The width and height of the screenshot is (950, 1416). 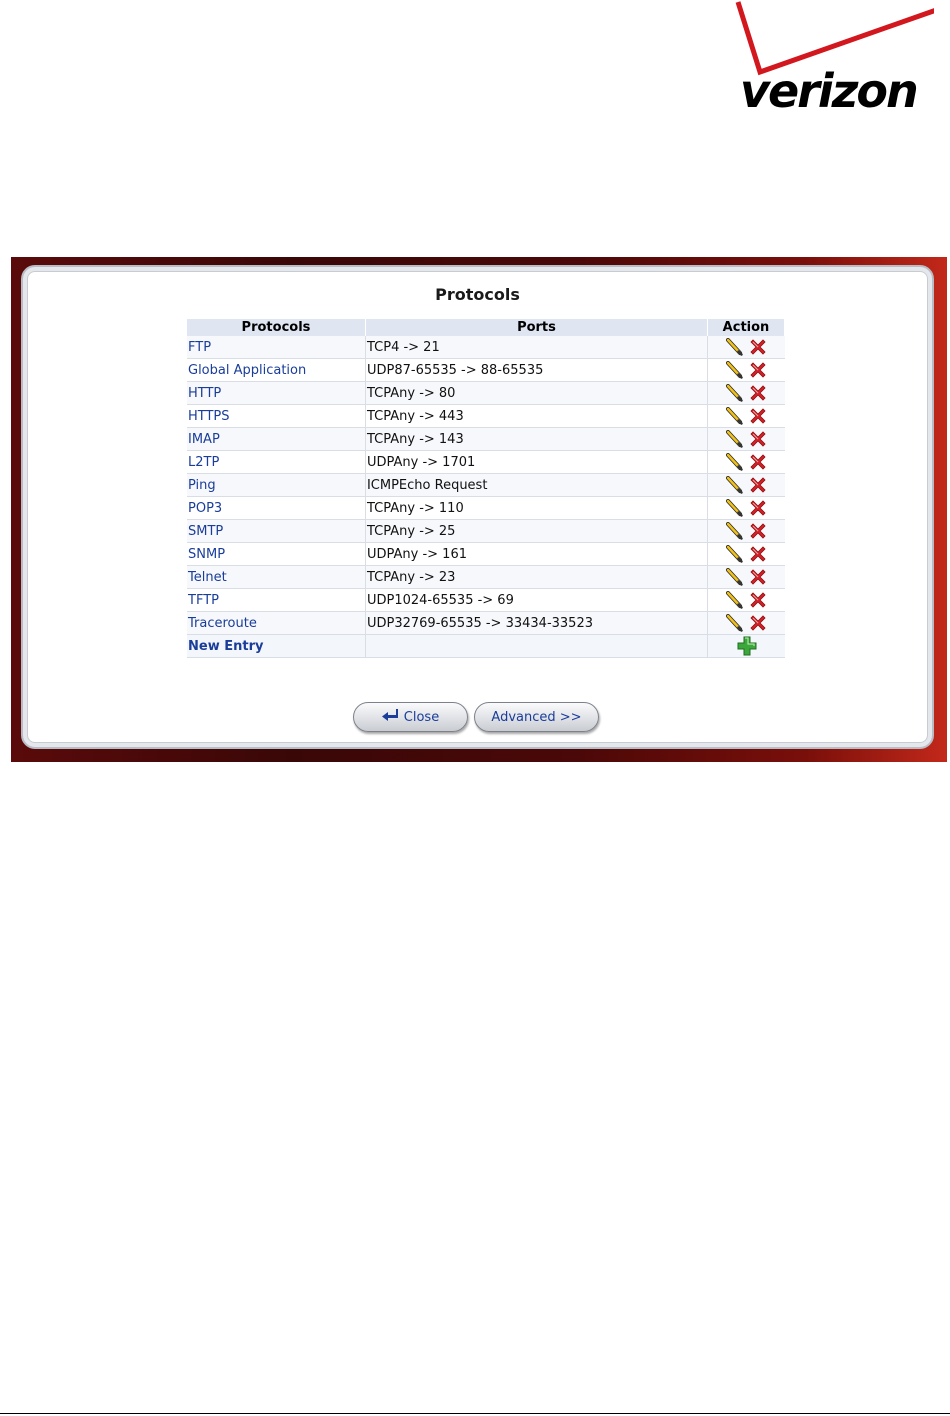 What do you see at coordinates (203, 462) in the screenshot?
I see `protocol-link: L2TP` at bounding box center [203, 462].